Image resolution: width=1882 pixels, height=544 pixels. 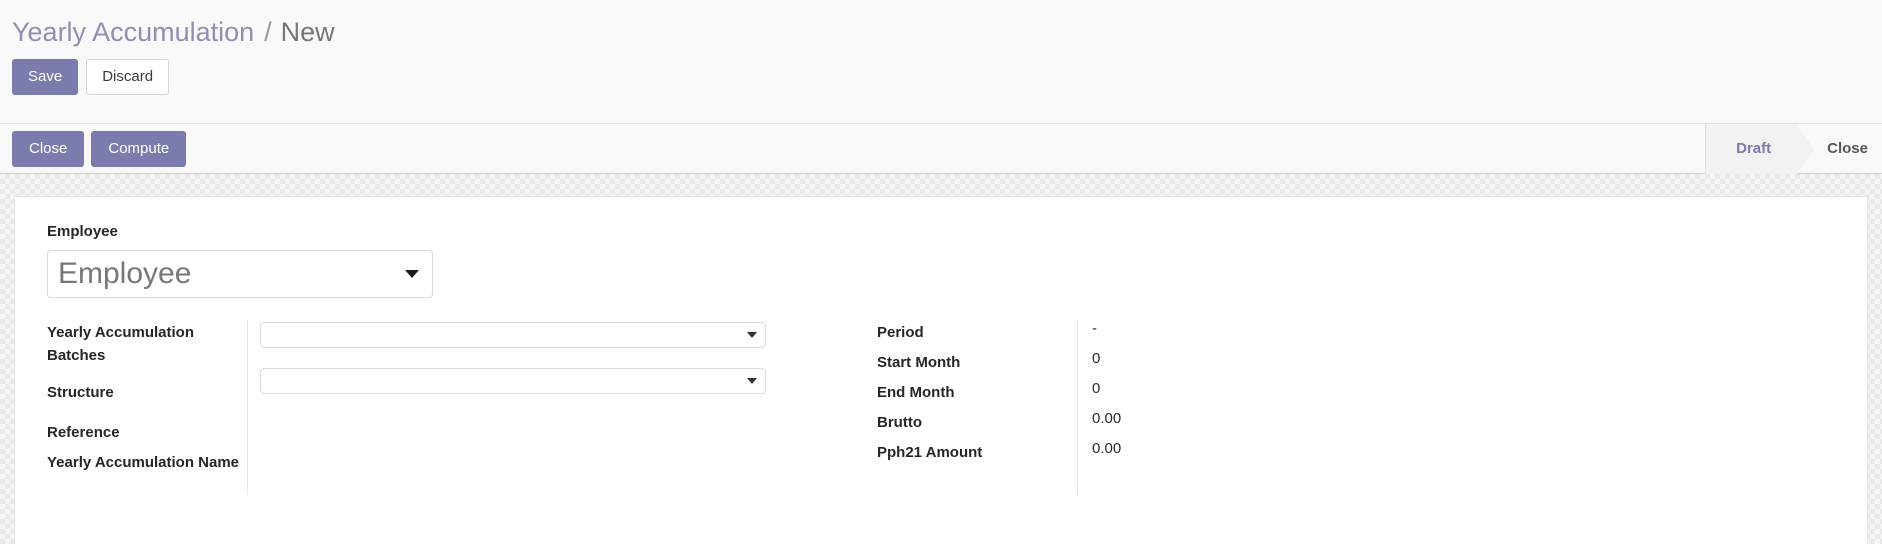 I want to click on status-pipeline: Draft Close, so click(x=1793, y=148).